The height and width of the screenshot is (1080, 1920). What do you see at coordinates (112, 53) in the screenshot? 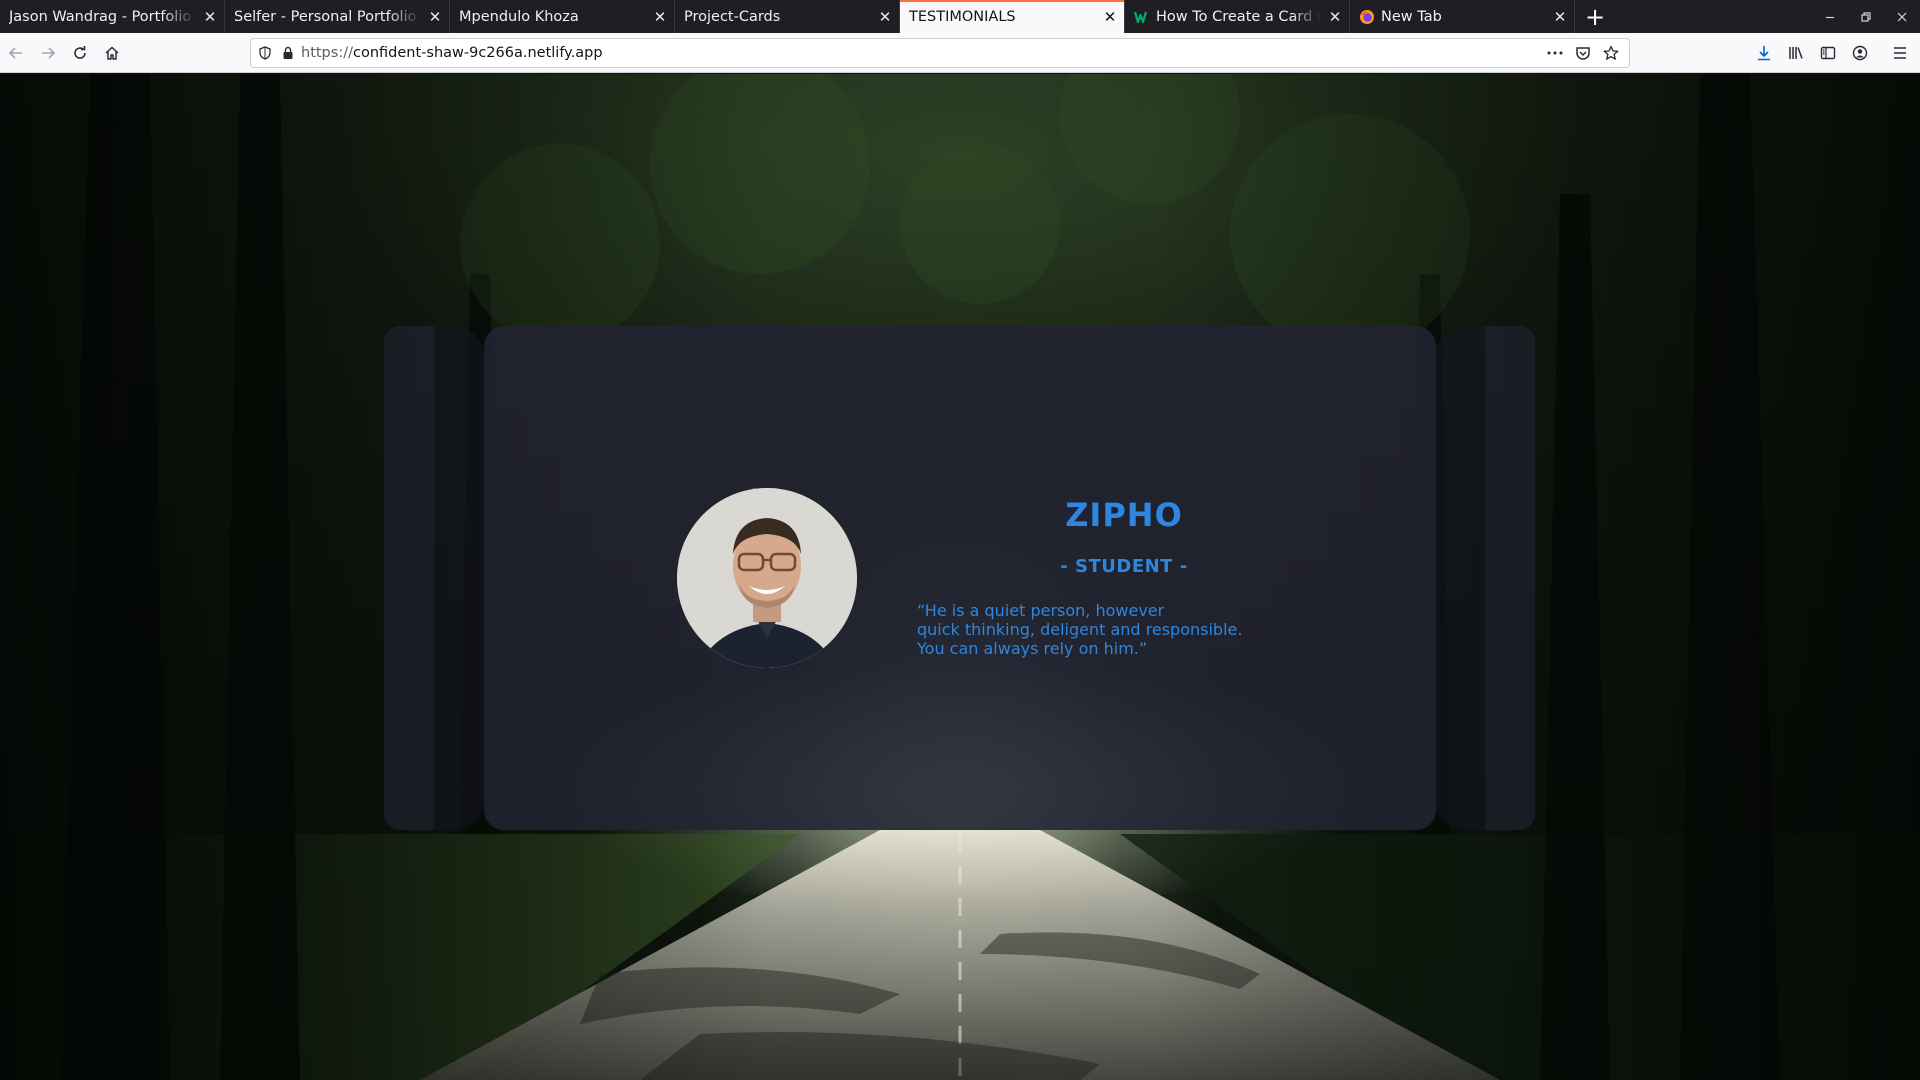
I see `home-icon` at bounding box center [112, 53].